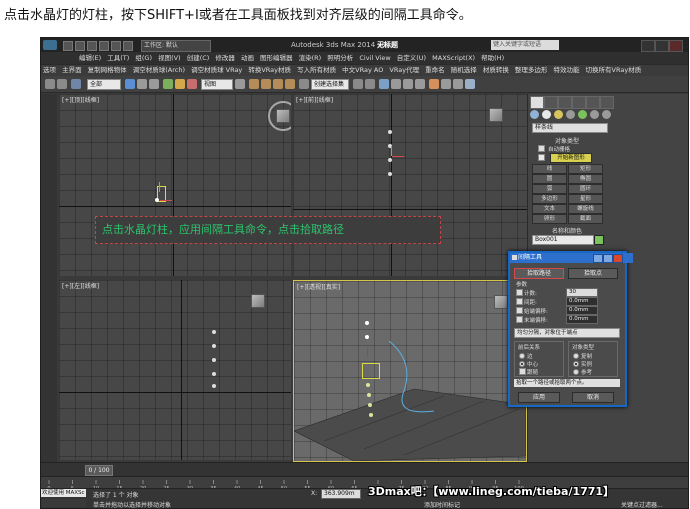 This screenshot has width=690, height=509. What do you see at coordinates (99, 470) in the screenshot?
I see `time-slider: 0 / 100` at bounding box center [99, 470].